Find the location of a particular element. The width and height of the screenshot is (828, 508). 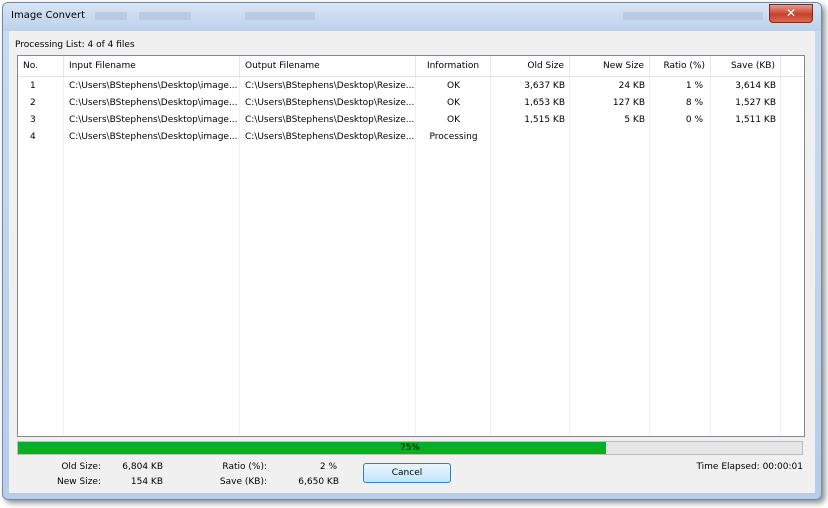

cell-new-size: 24 KB is located at coordinates (631, 86).